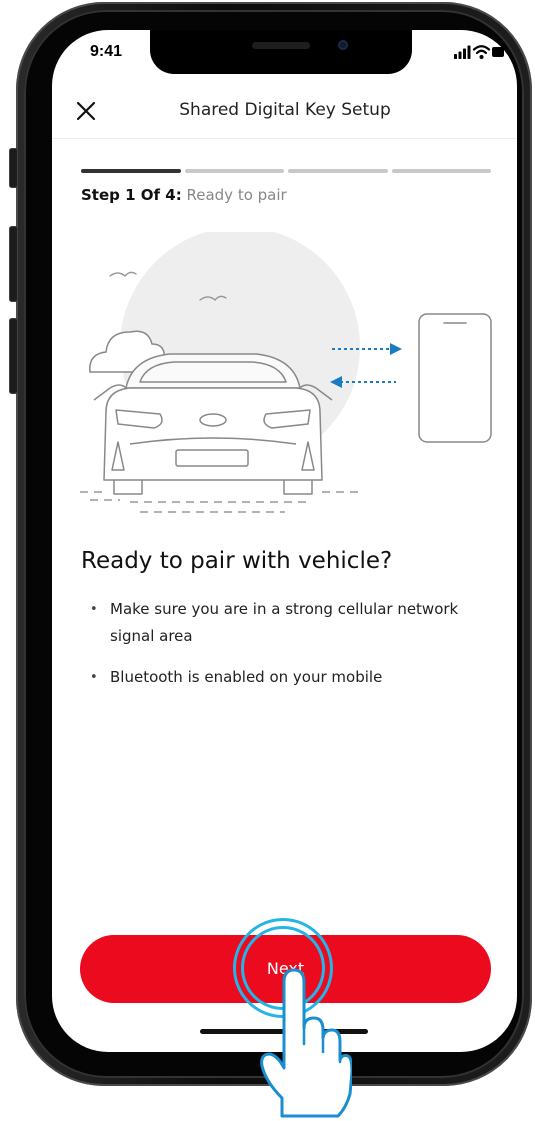 This screenshot has height=1121, width=535. What do you see at coordinates (290, 677) in the screenshot?
I see `list-item: Bluetooth is enabled on your mobile` at bounding box center [290, 677].